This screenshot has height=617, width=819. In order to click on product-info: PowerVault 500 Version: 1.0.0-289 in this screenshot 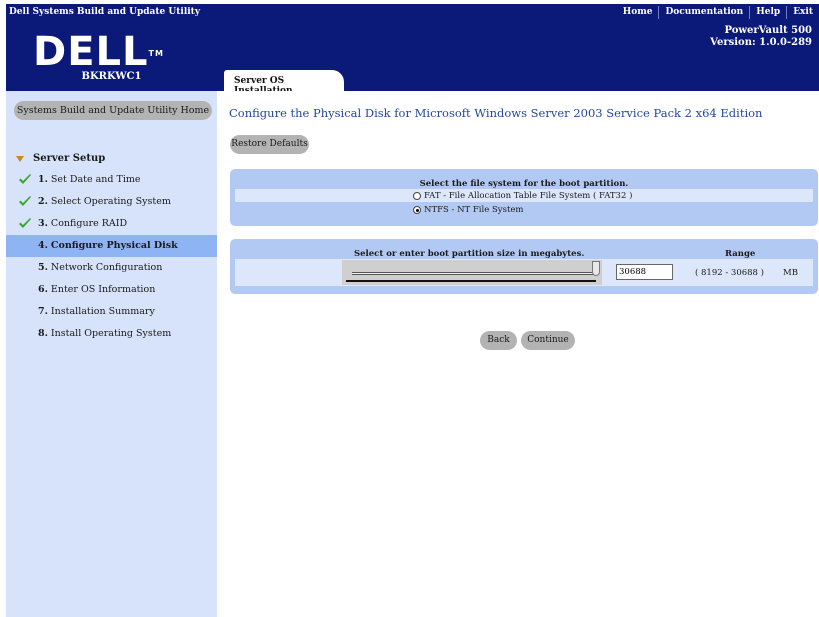, I will do `click(761, 37)`.